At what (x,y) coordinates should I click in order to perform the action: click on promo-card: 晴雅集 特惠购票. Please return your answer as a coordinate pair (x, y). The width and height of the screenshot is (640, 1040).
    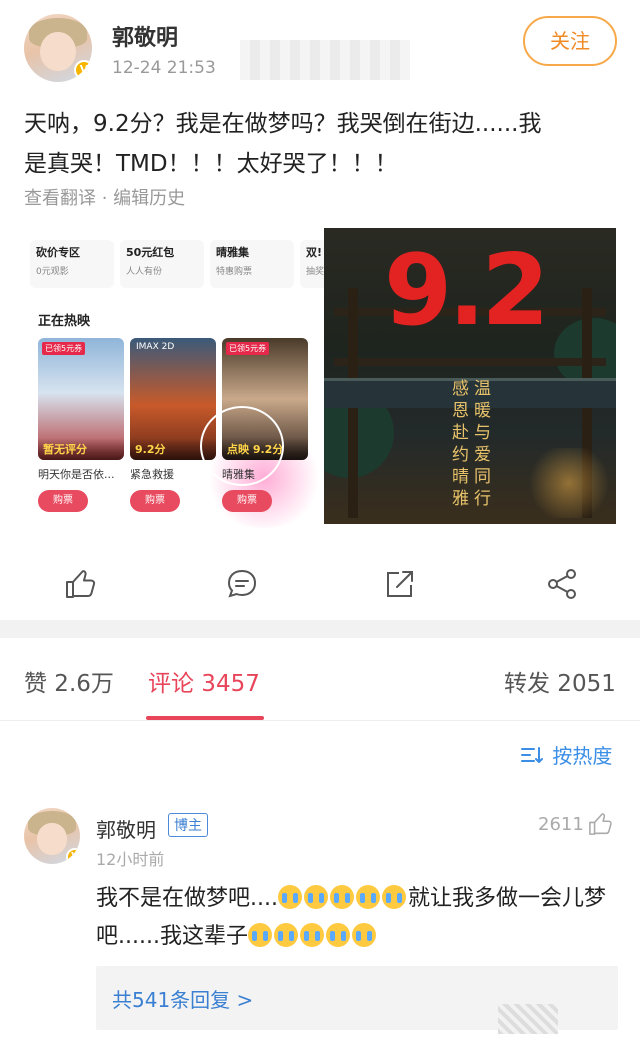
    Looking at the image, I should click on (252, 264).